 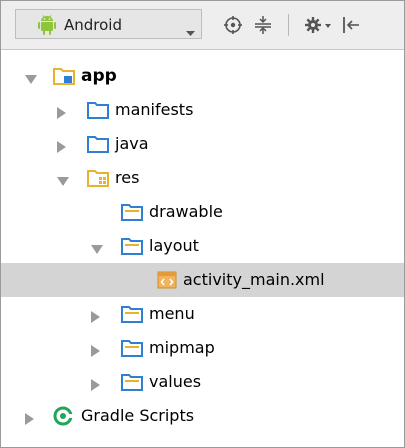 I want to click on tree-node-layout: layout, so click(x=202, y=246).